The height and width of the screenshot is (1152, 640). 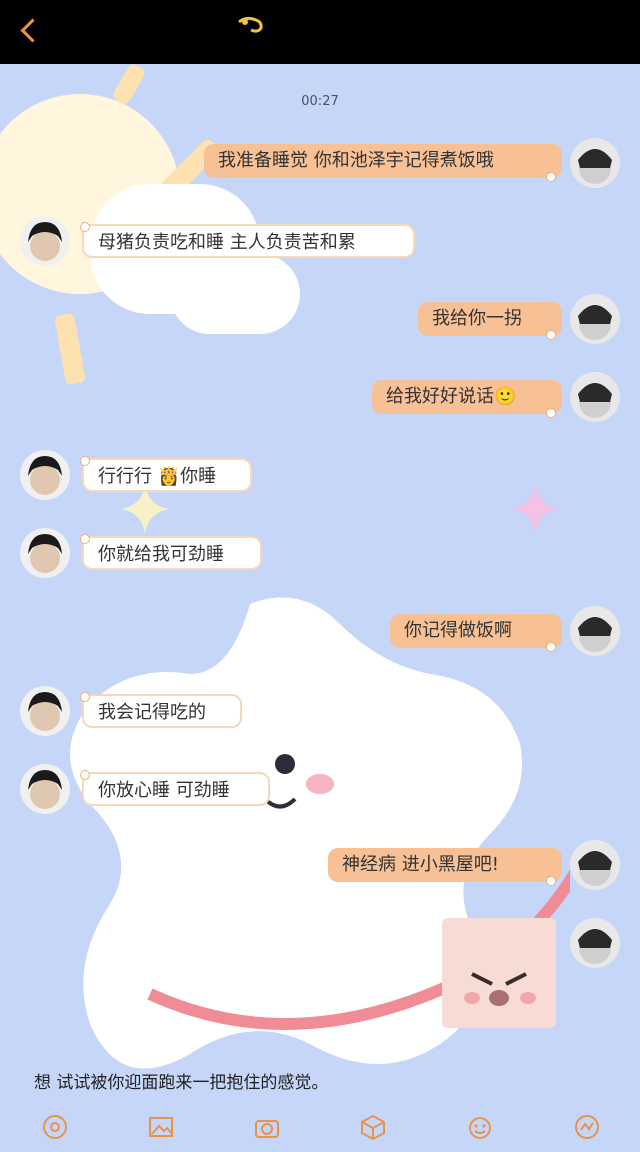 I want to click on message-text: 你记得做饭啊, so click(x=458, y=630).